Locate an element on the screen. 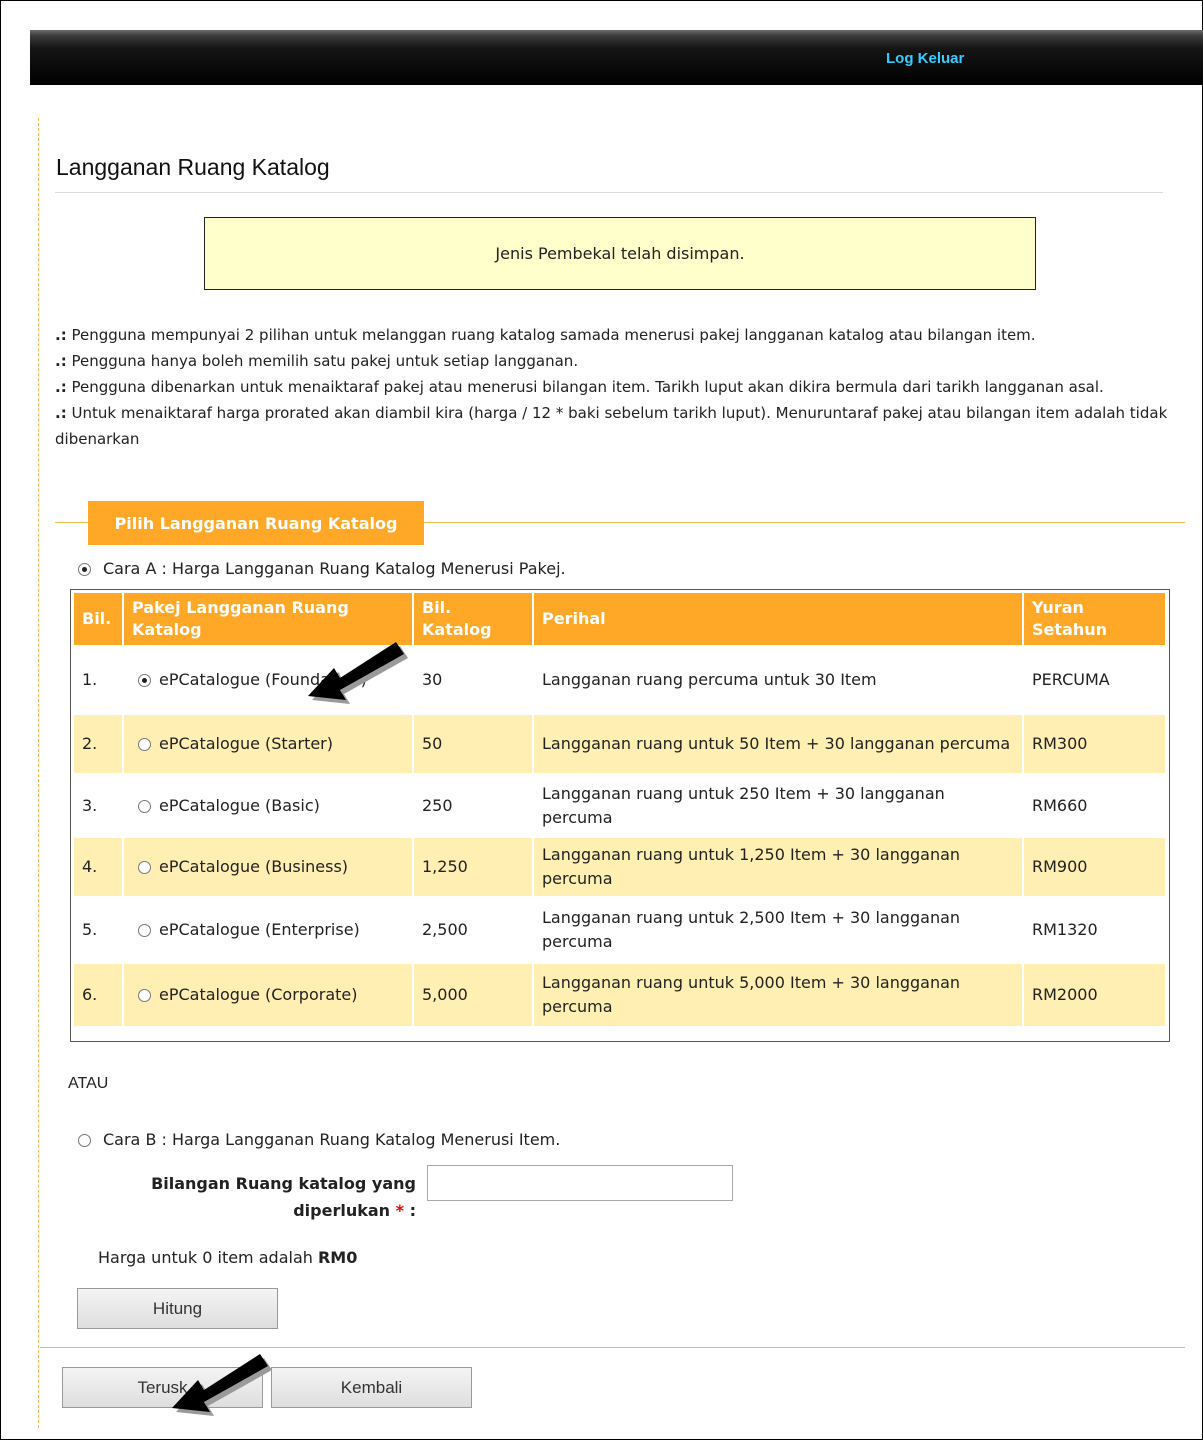 Image resolution: width=1203 pixels, height=1440 pixels. col-header-package: Pakej Langganan Ruang Katalog is located at coordinates (269, 619).